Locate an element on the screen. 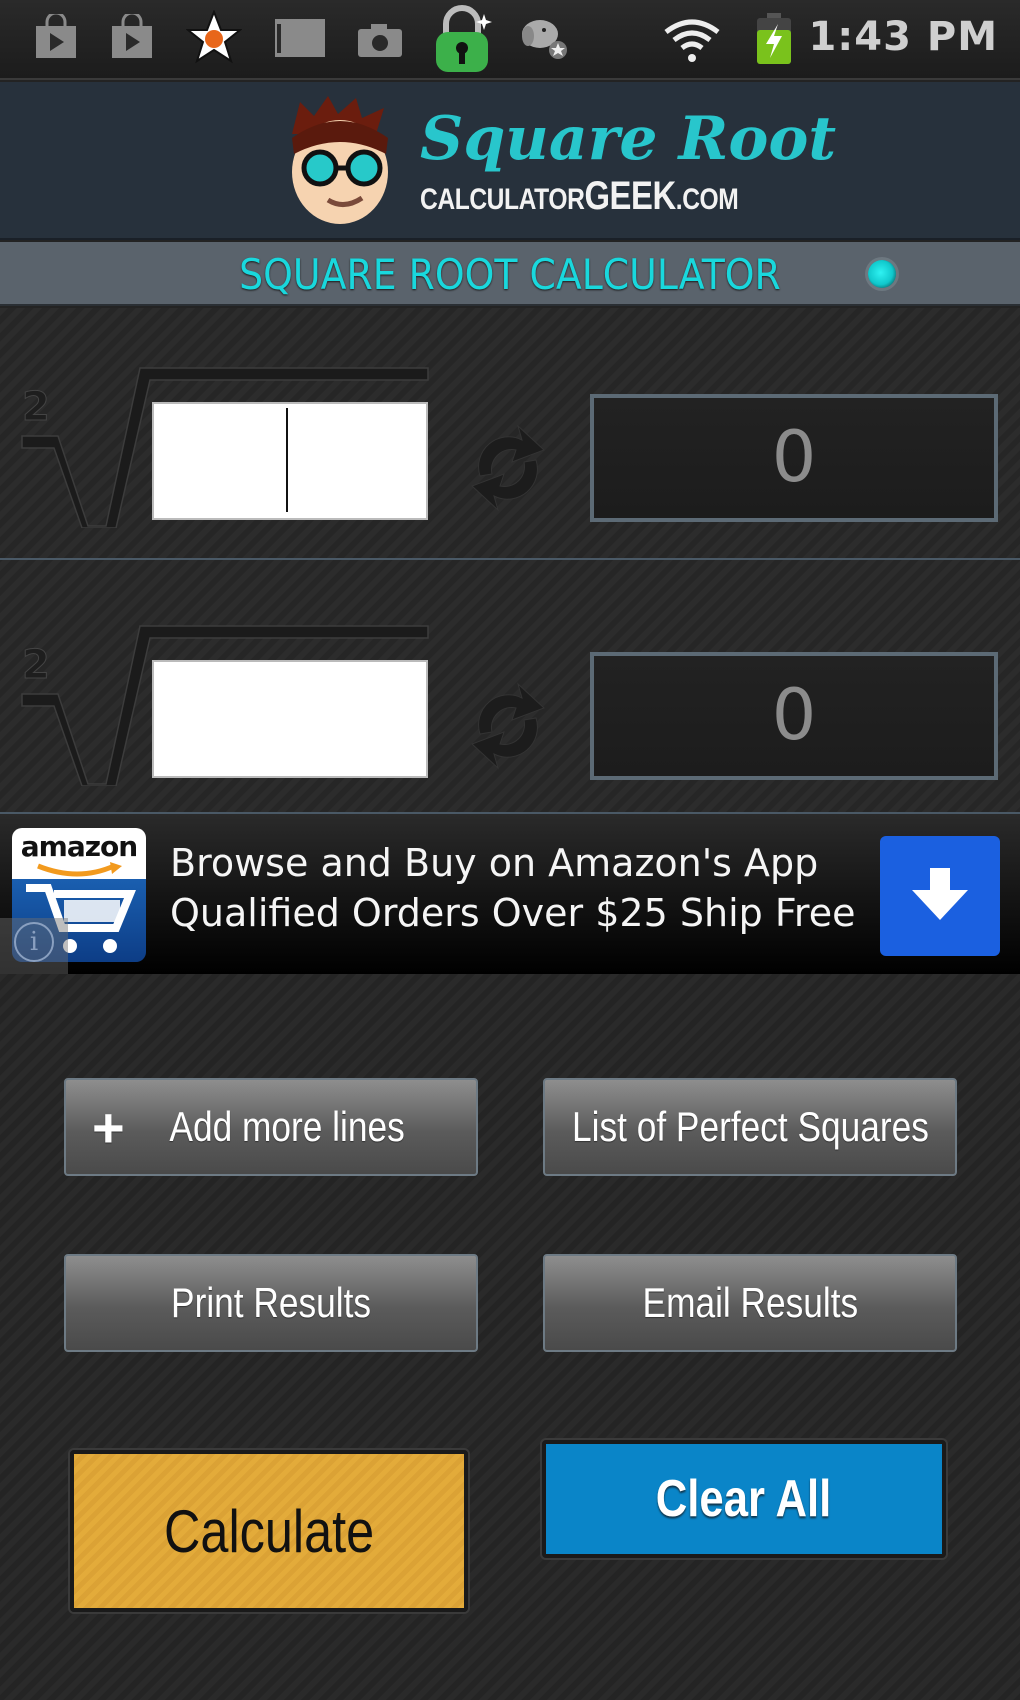  print-results-label: Print Results is located at coordinates (270, 1302).